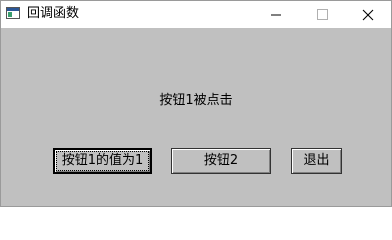 The image size is (392, 240). I want to click on status-label: 按钮1被点击, so click(196, 100).